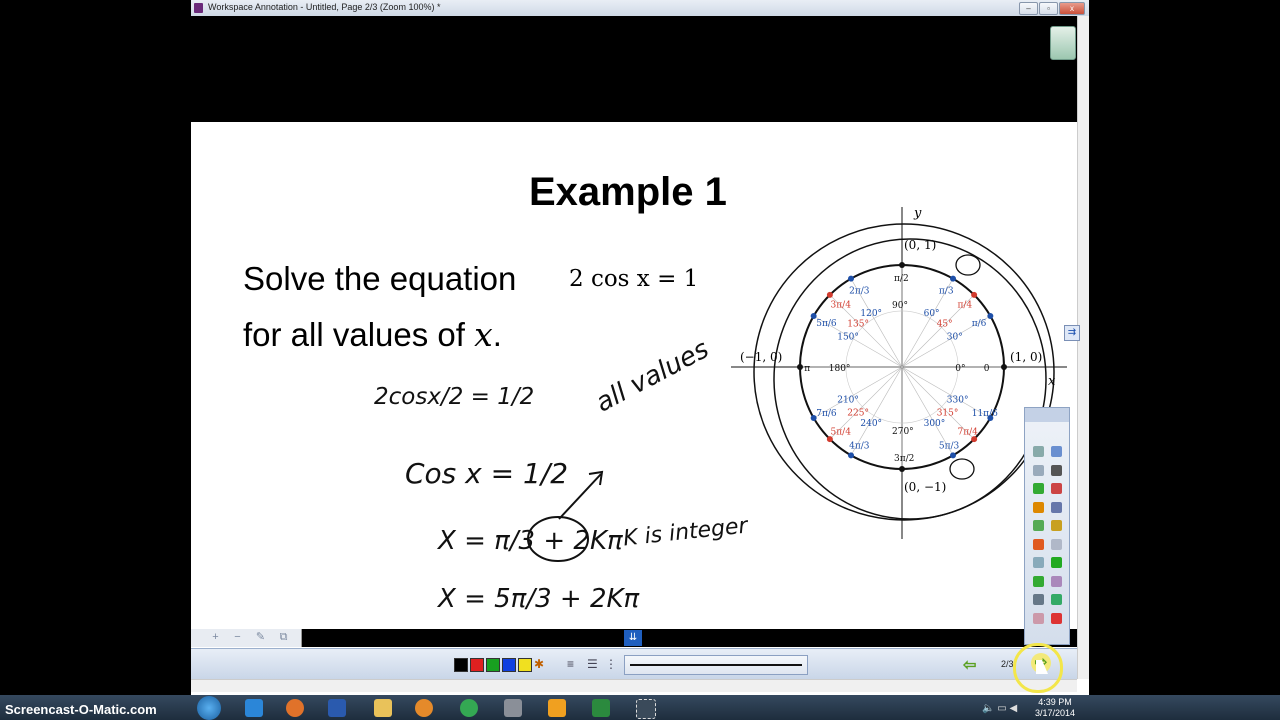  What do you see at coordinates (539, 664) in the screenshot?
I see `palette-icon: ✱` at bounding box center [539, 664].